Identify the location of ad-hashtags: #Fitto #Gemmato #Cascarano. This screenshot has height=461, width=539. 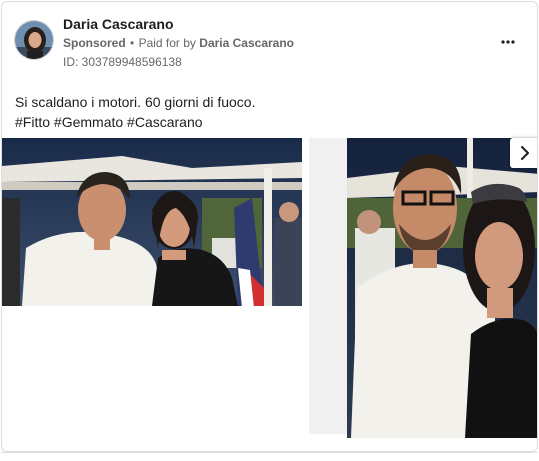
(270, 122).